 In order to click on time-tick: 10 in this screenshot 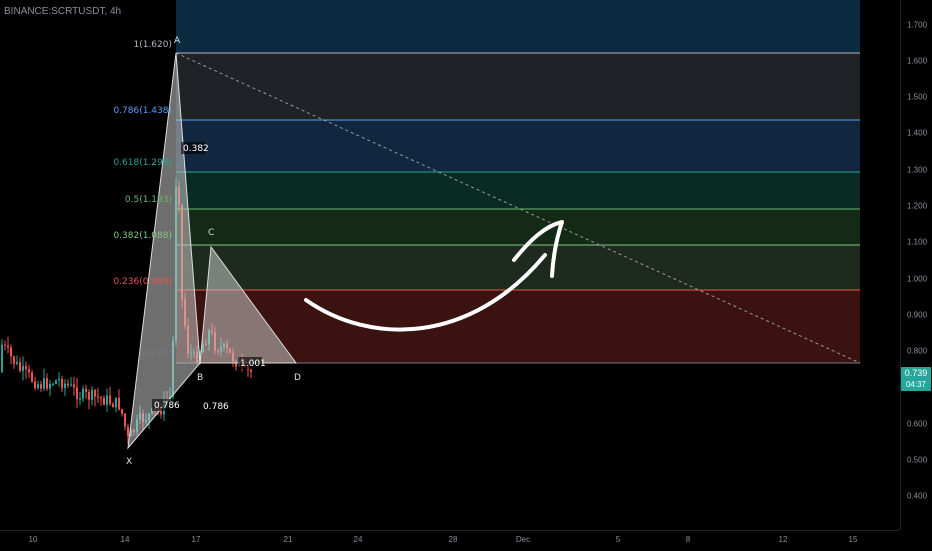, I will do `click(33, 539)`.